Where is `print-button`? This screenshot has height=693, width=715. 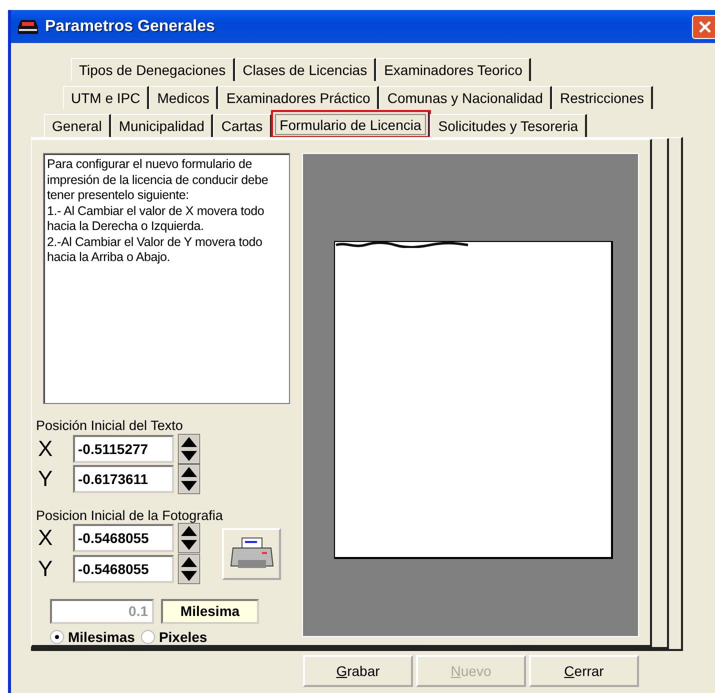 print-button is located at coordinates (251, 554).